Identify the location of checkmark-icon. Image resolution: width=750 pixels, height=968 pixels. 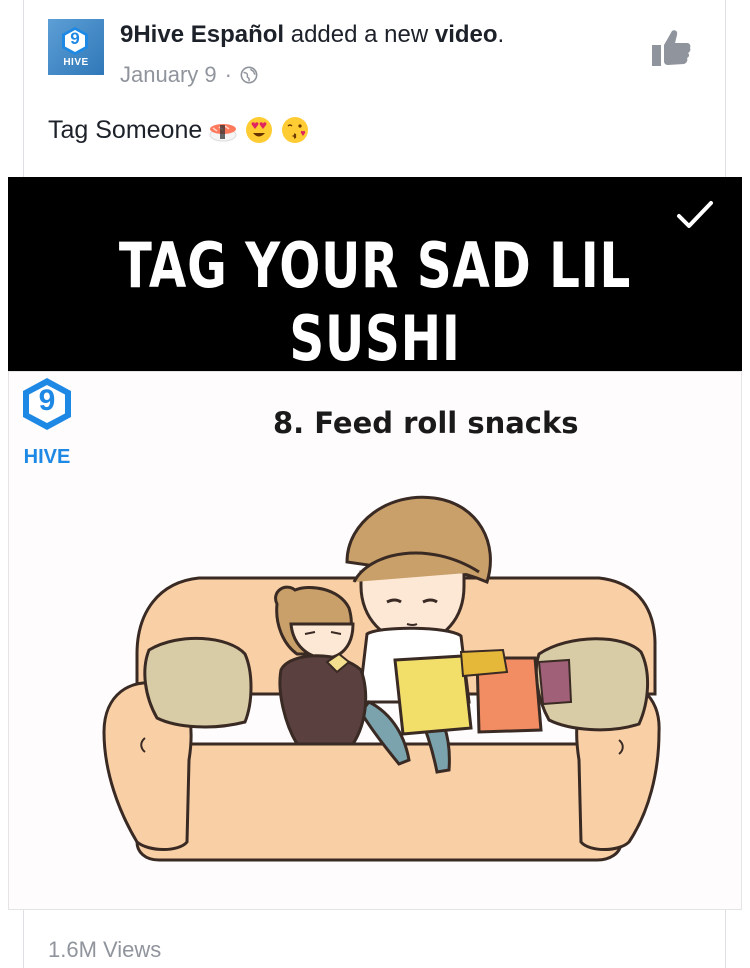
(695, 215).